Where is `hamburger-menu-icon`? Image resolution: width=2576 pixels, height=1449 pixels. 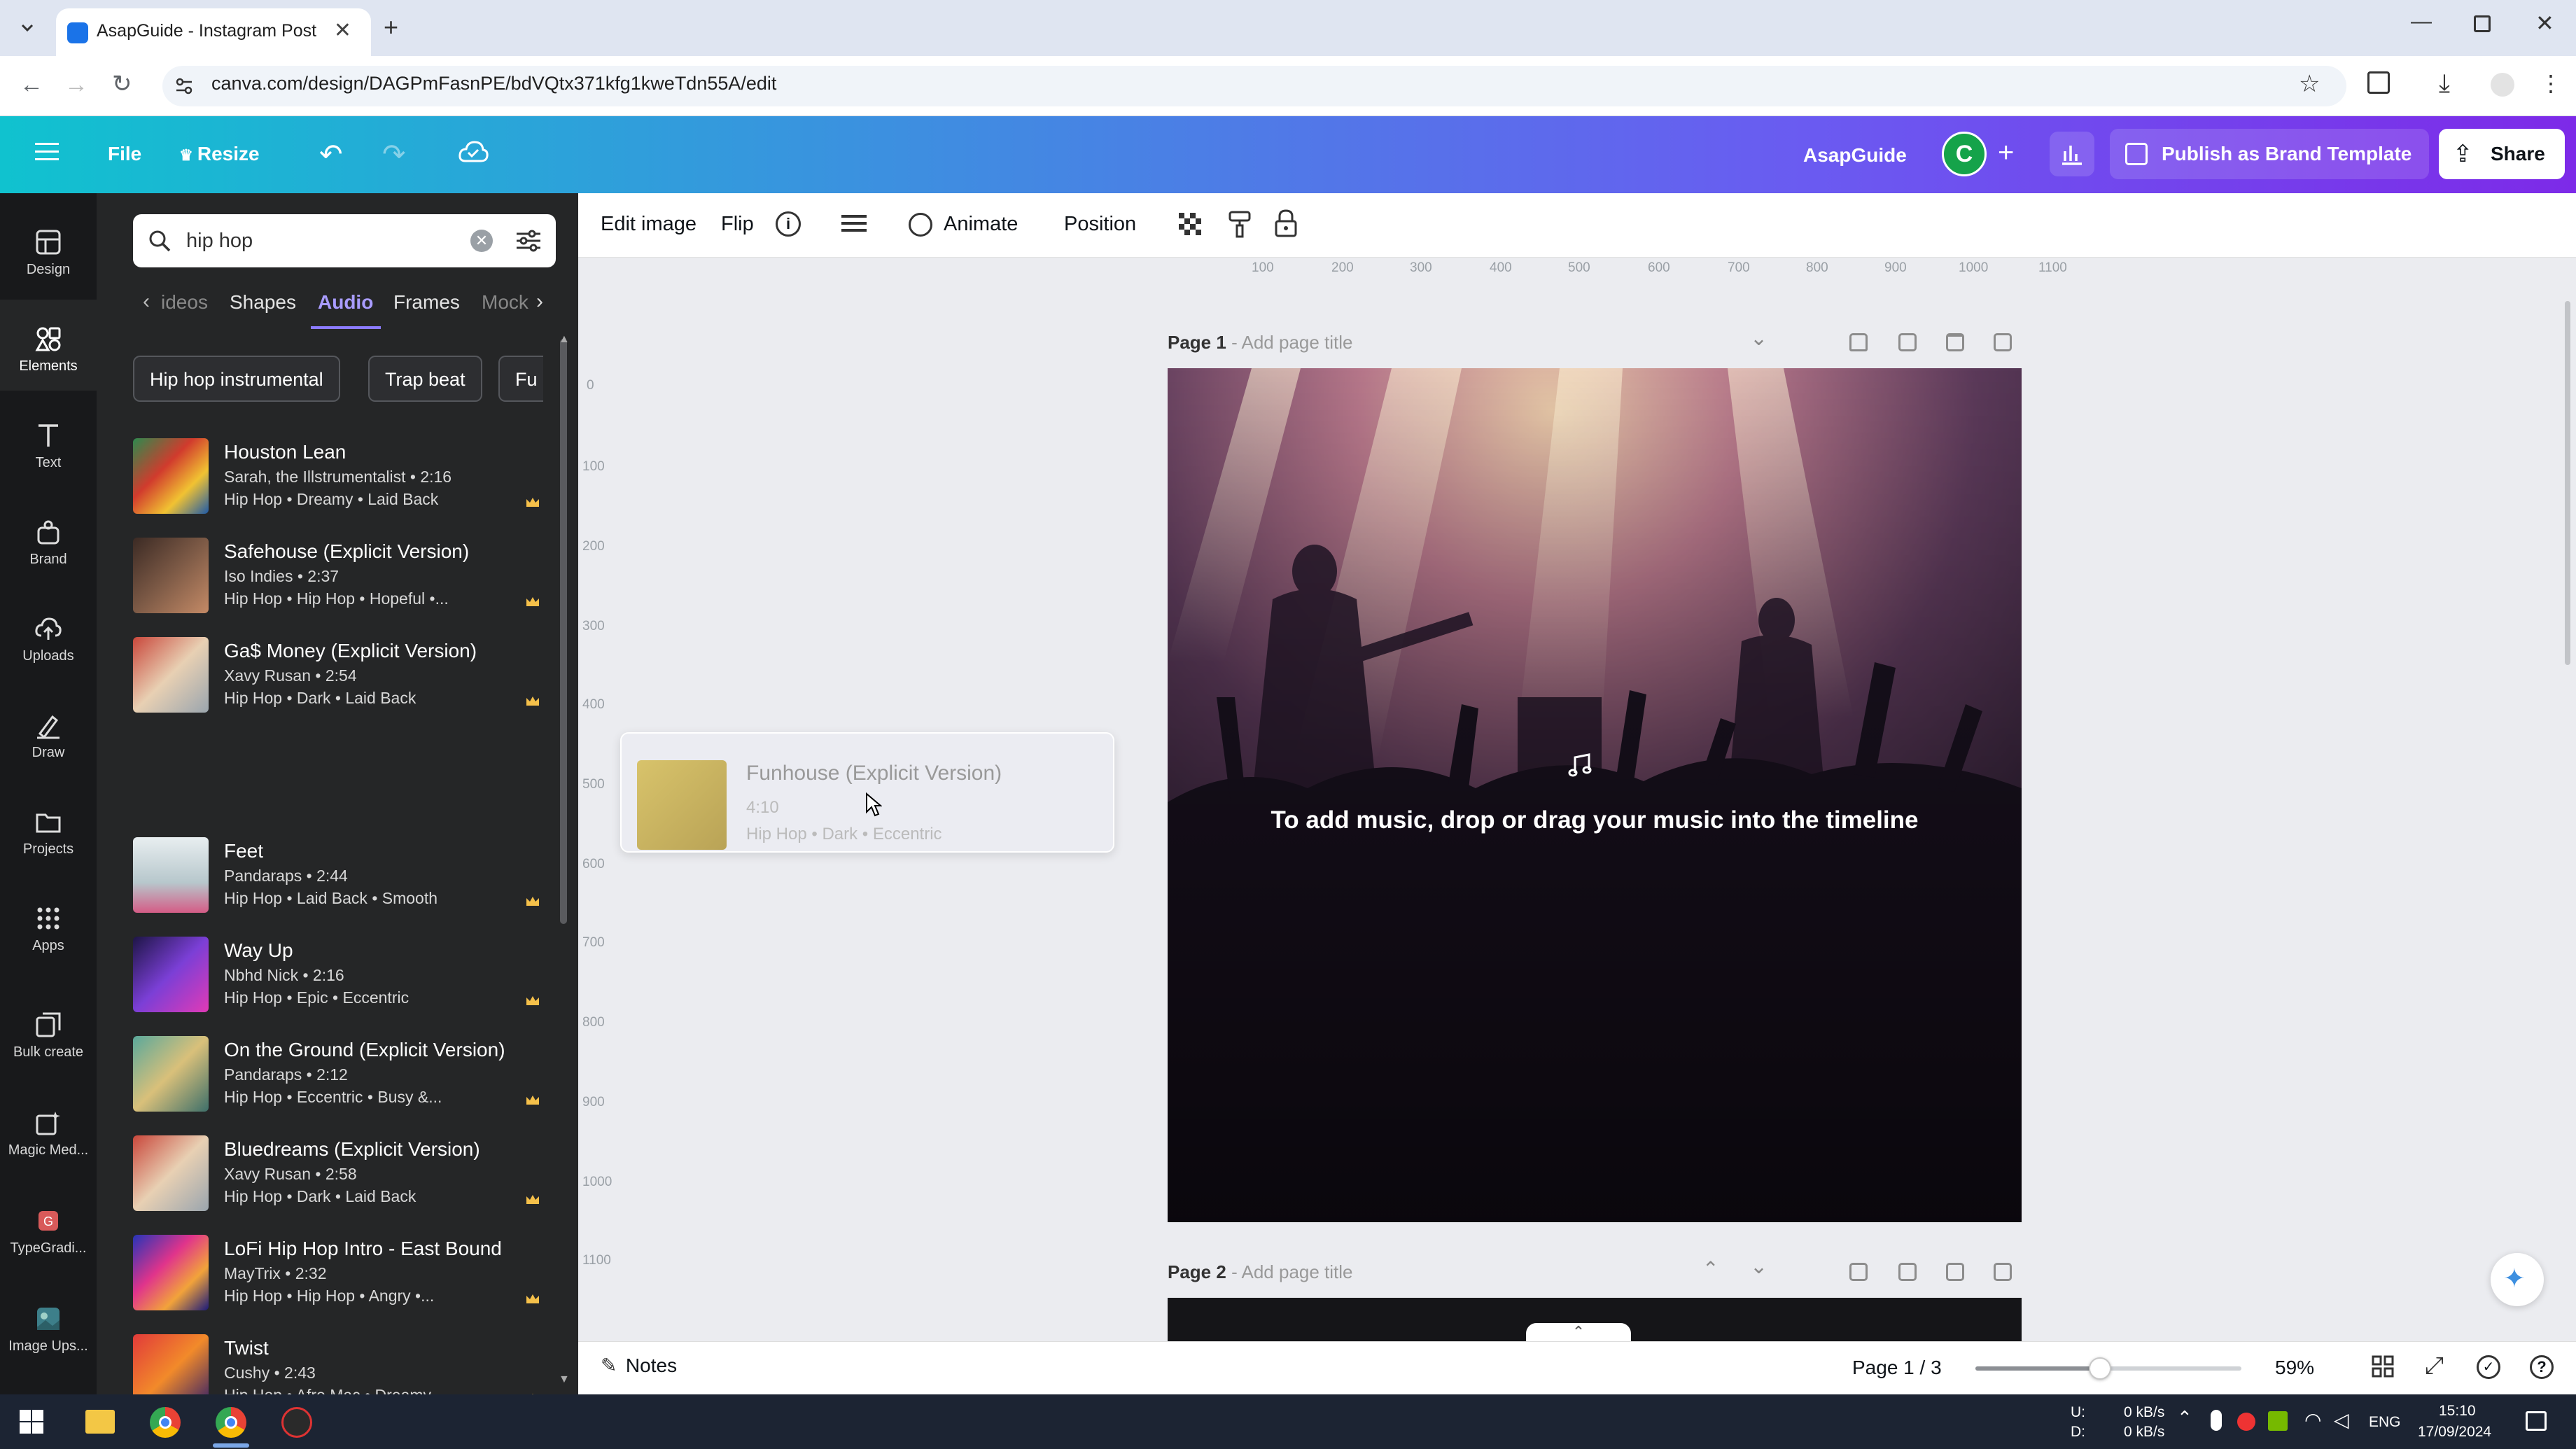 hamburger-menu-icon is located at coordinates (47, 151).